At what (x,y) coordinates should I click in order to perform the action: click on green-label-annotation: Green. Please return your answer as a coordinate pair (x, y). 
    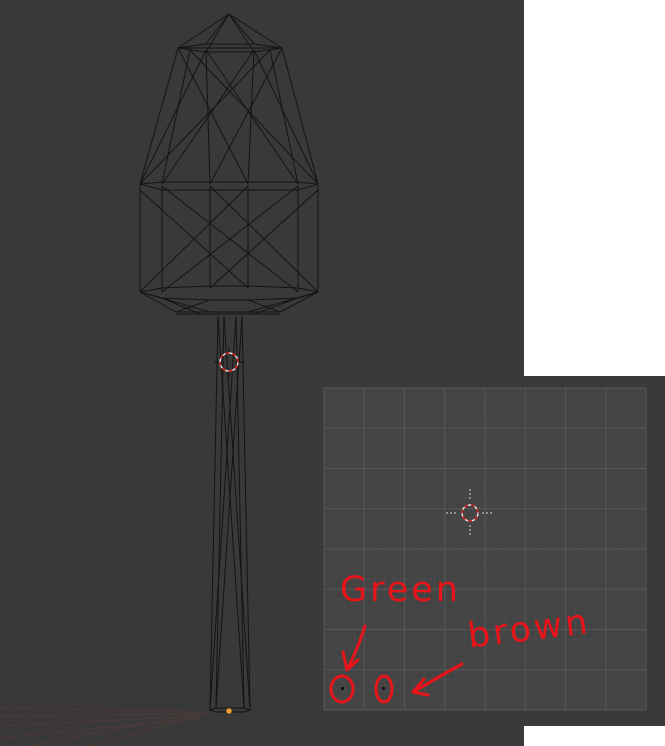
    Looking at the image, I should click on (400, 590).